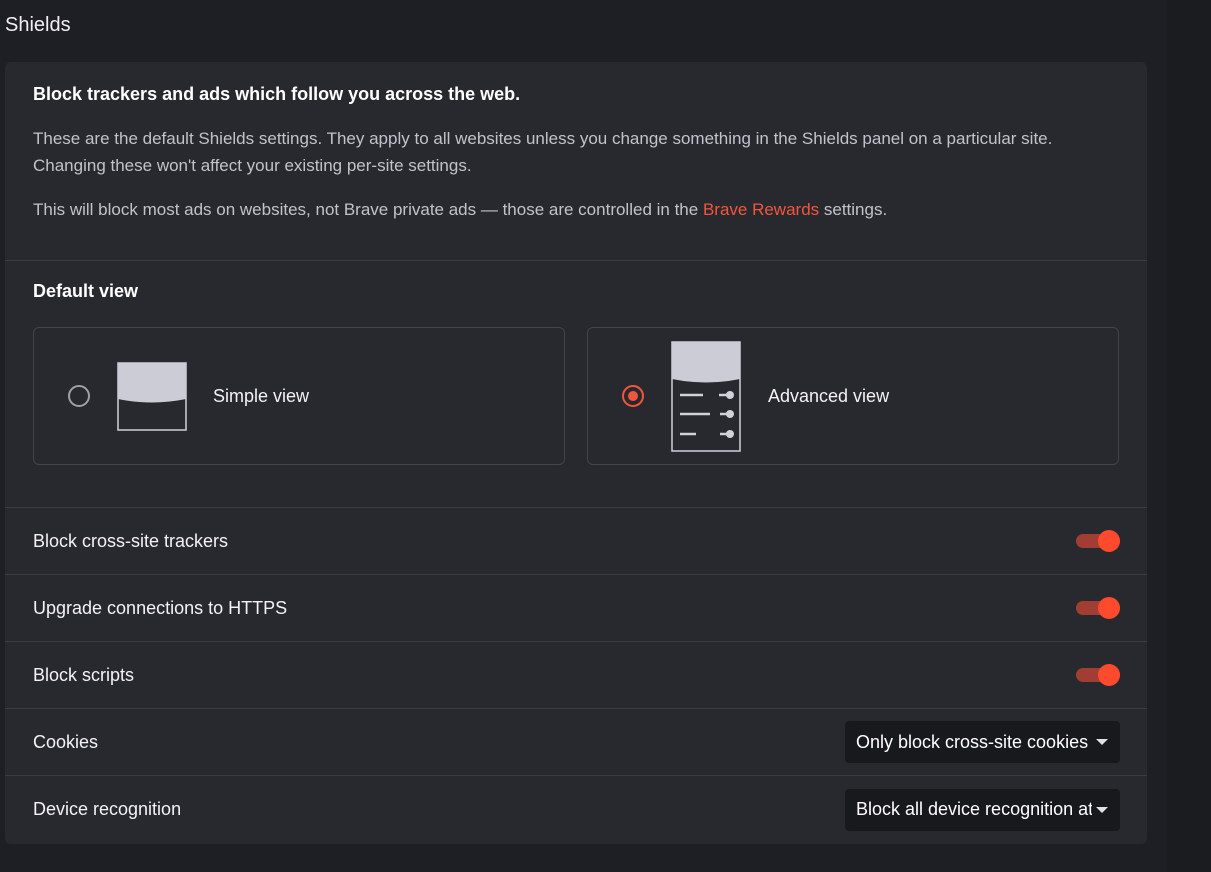 Image resolution: width=1211 pixels, height=872 pixels. I want to click on cross-site-trackers-toggle, so click(1098, 541).